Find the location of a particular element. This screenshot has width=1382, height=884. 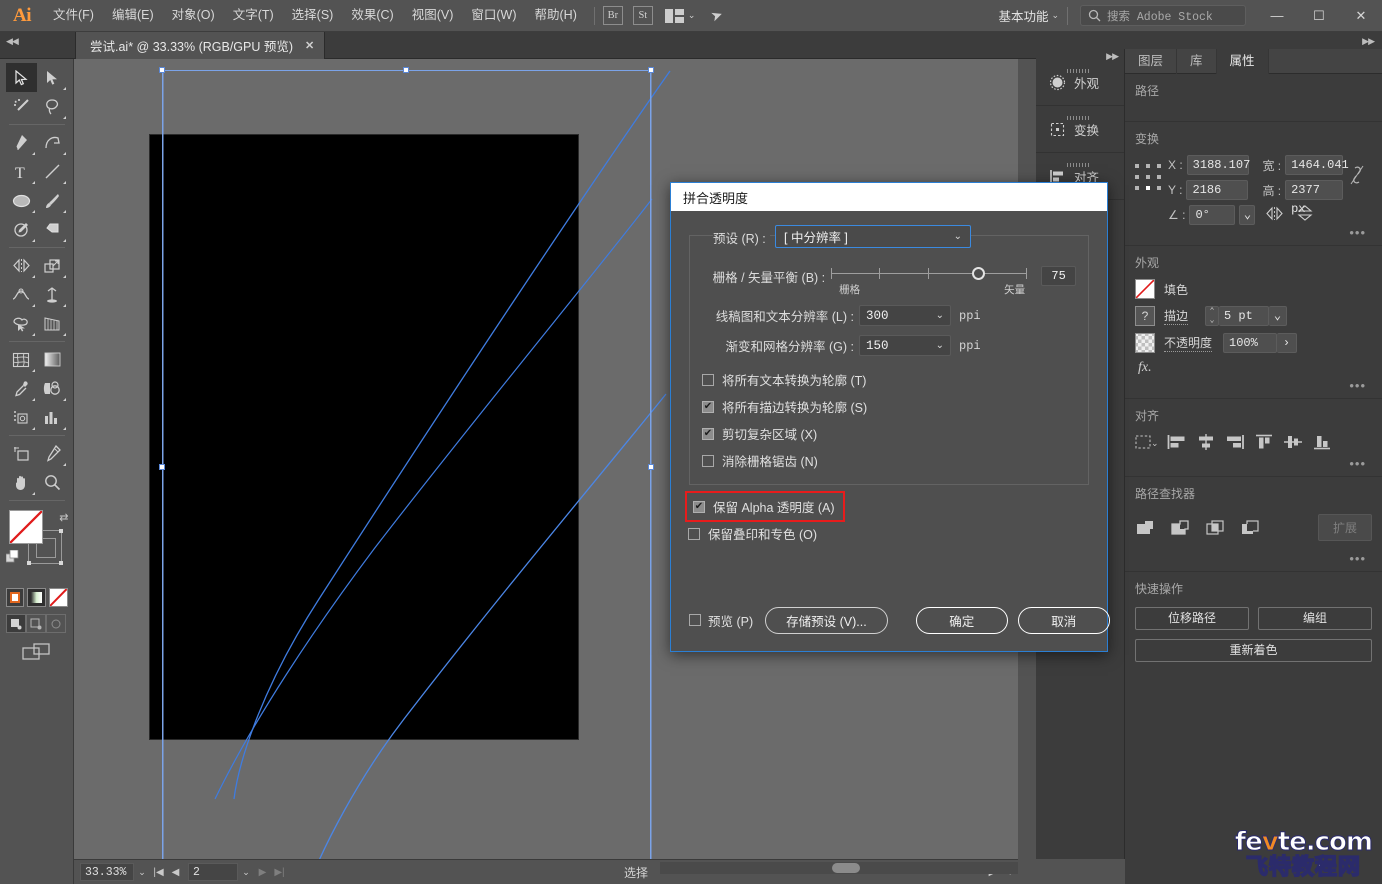

preserve-overprint-row: 保留叠印和专色 (O) is located at coordinates (888, 533).